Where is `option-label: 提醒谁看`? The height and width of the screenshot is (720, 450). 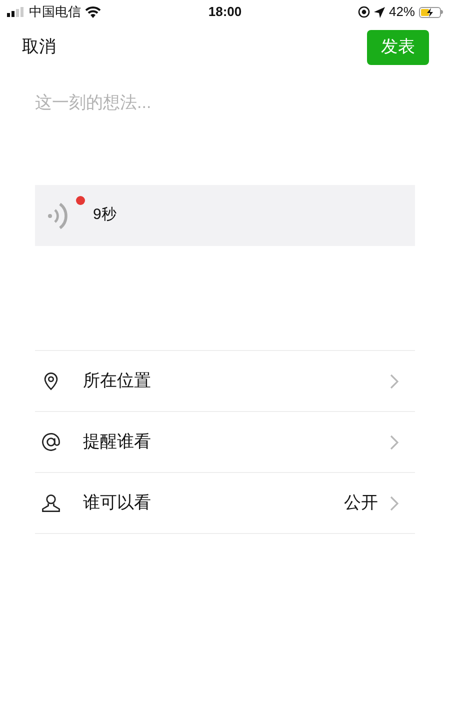 option-label: 提醒谁看 is located at coordinates (117, 442).